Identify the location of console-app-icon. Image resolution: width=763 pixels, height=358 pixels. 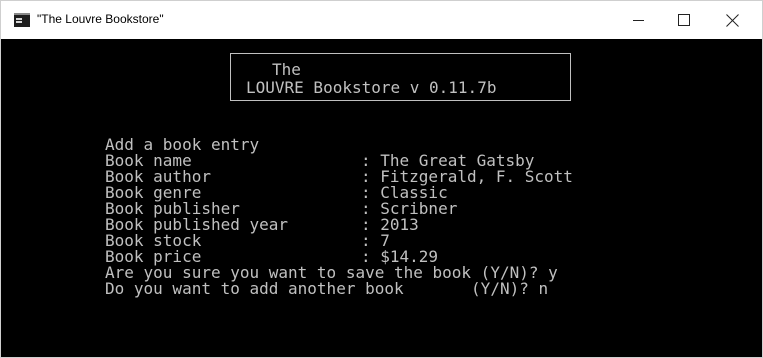
(22, 20).